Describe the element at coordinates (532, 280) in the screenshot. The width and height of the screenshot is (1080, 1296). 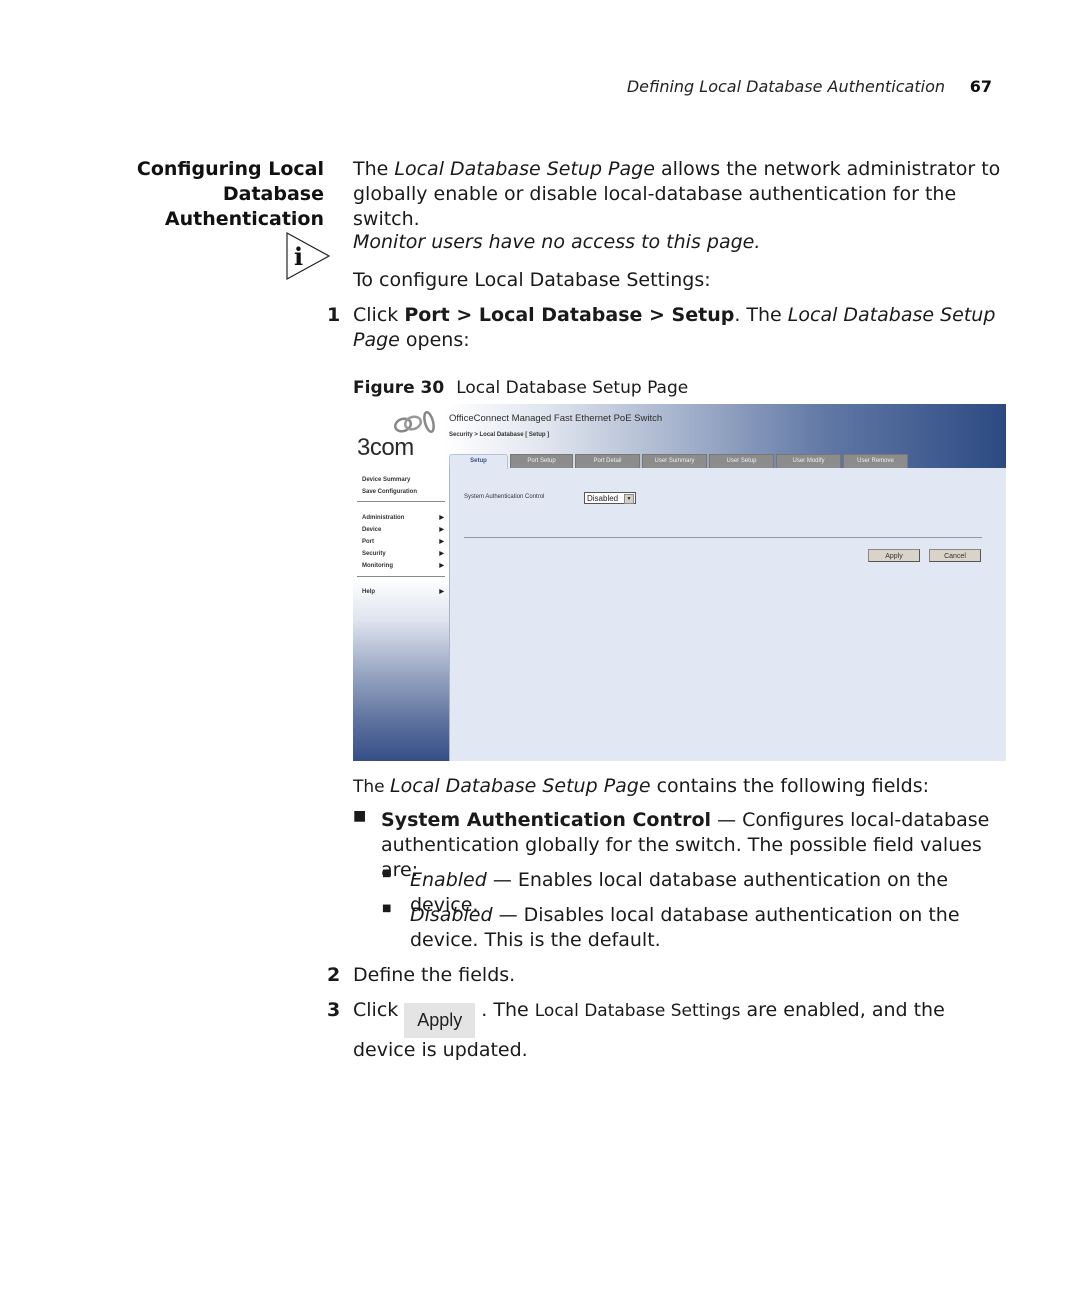
I see `configure-intro: To configure Local Database Settings:` at that location.